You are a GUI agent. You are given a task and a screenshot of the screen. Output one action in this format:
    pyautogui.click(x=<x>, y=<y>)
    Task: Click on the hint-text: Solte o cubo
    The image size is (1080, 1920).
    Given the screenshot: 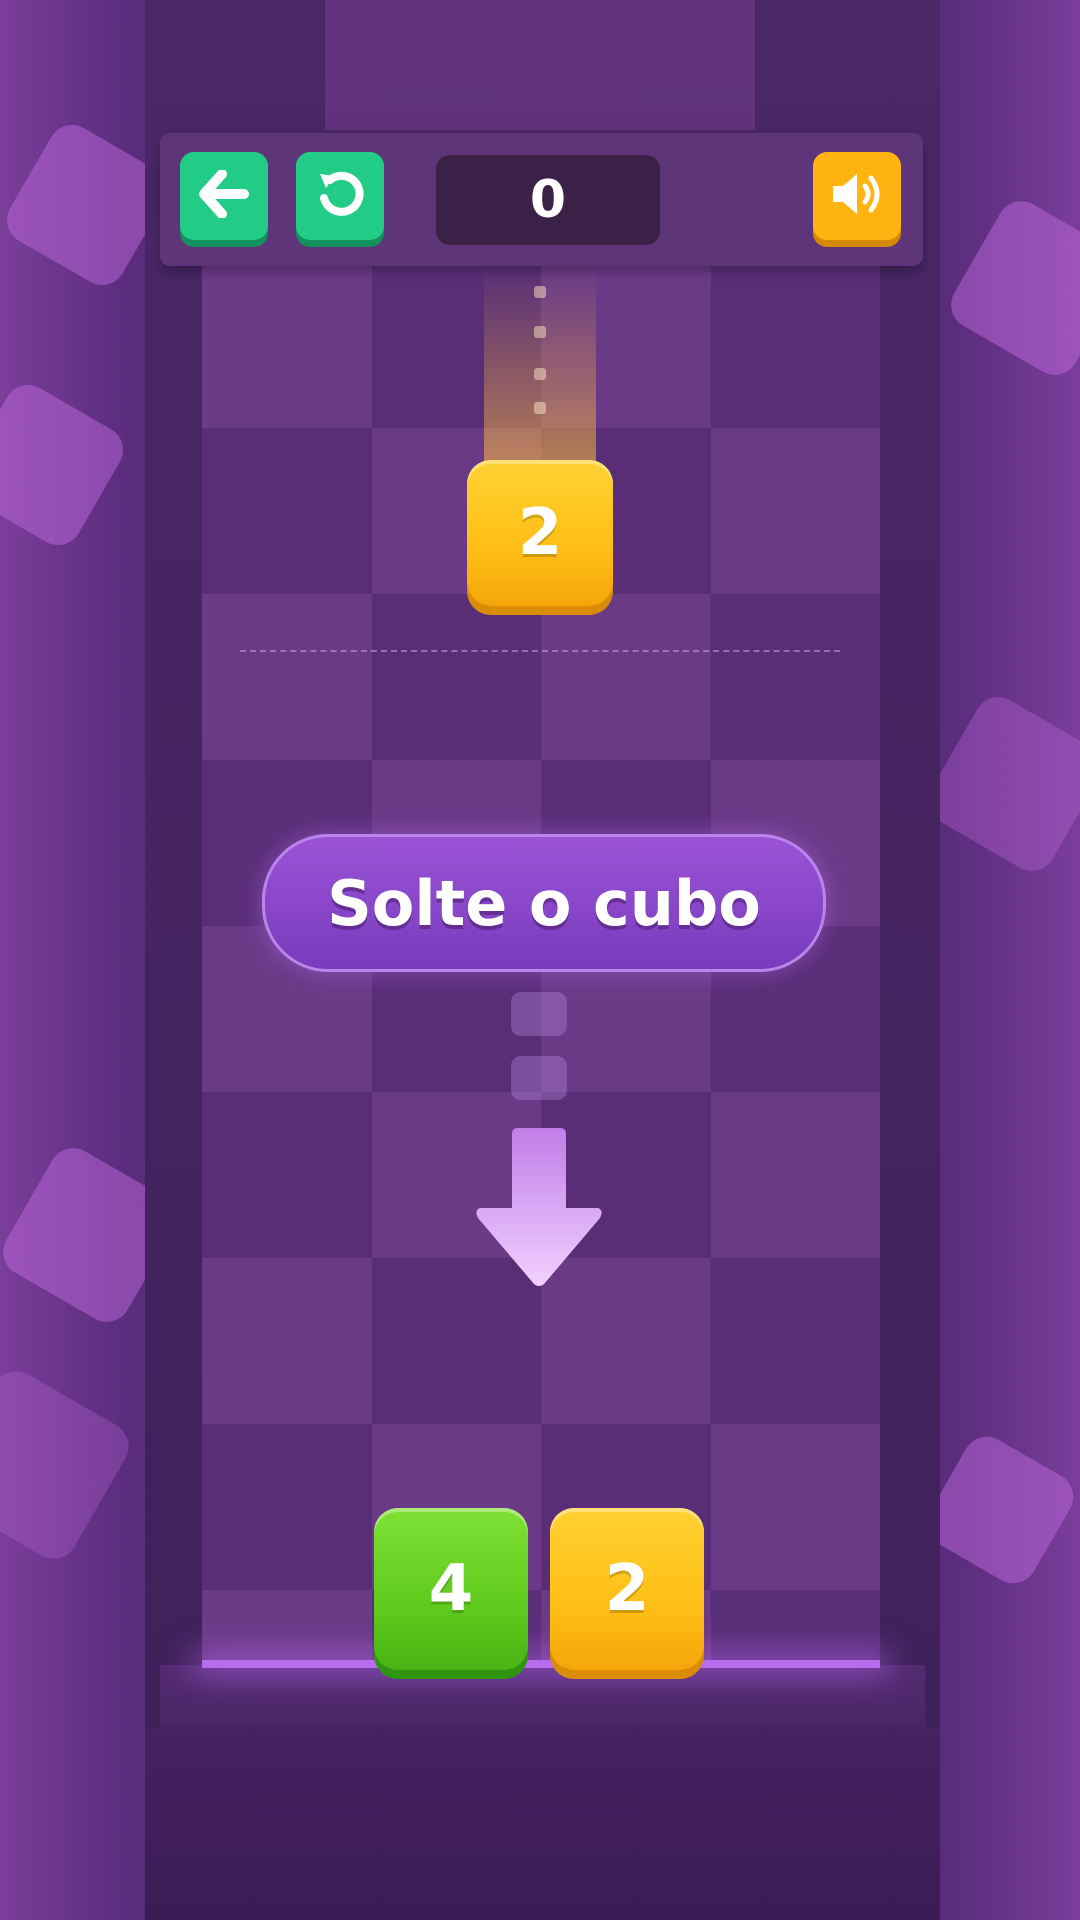 What is the action you would take?
    pyautogui.click(x=544, y=903)
    